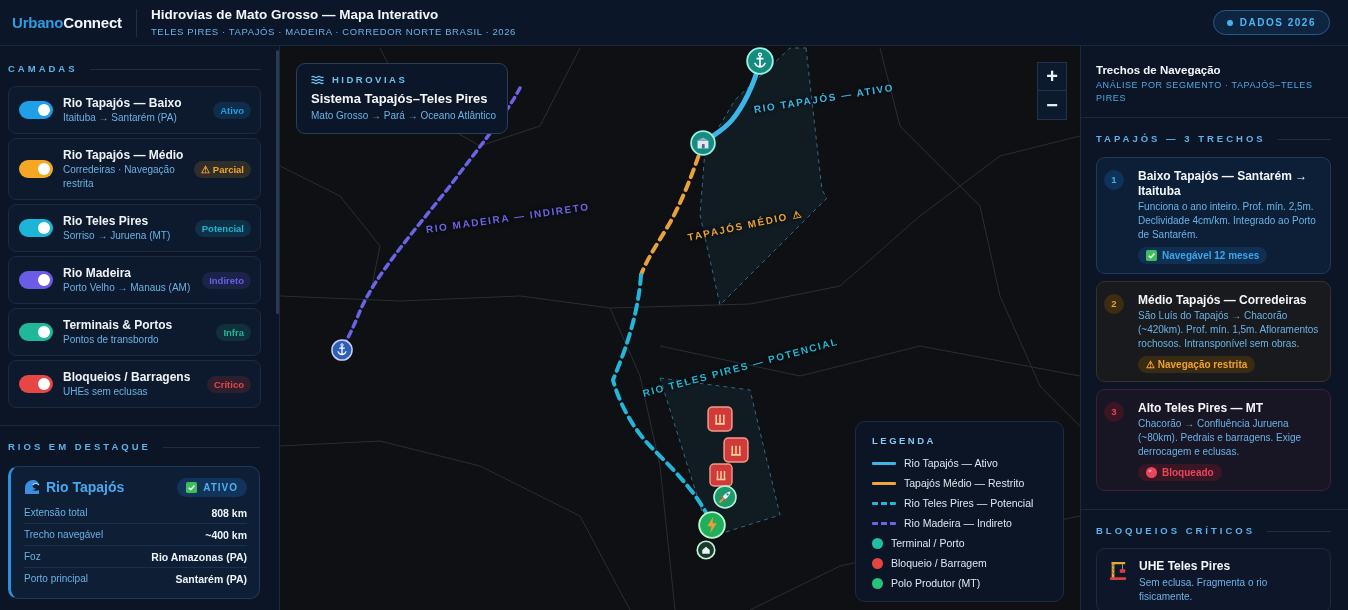 The image size is (1348, 610). I want to click on app-logo: UrbanoConnect, so click(67, 22).